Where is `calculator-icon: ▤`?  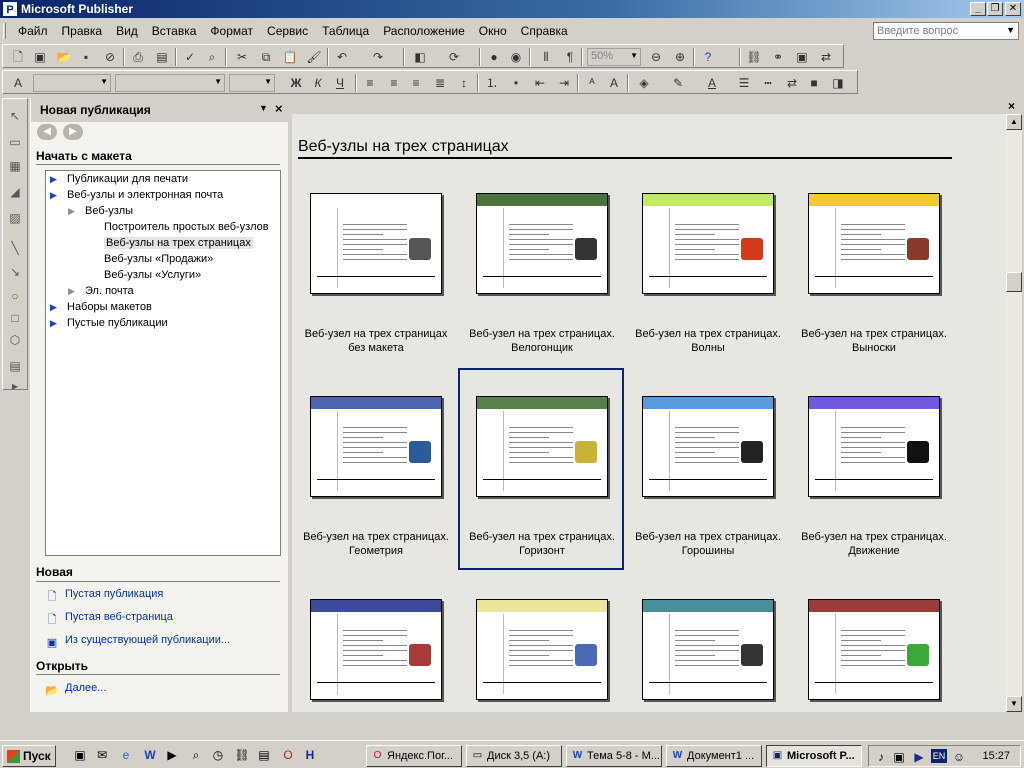
calculator-icon: ▤ is located at coordinates (264, 755).